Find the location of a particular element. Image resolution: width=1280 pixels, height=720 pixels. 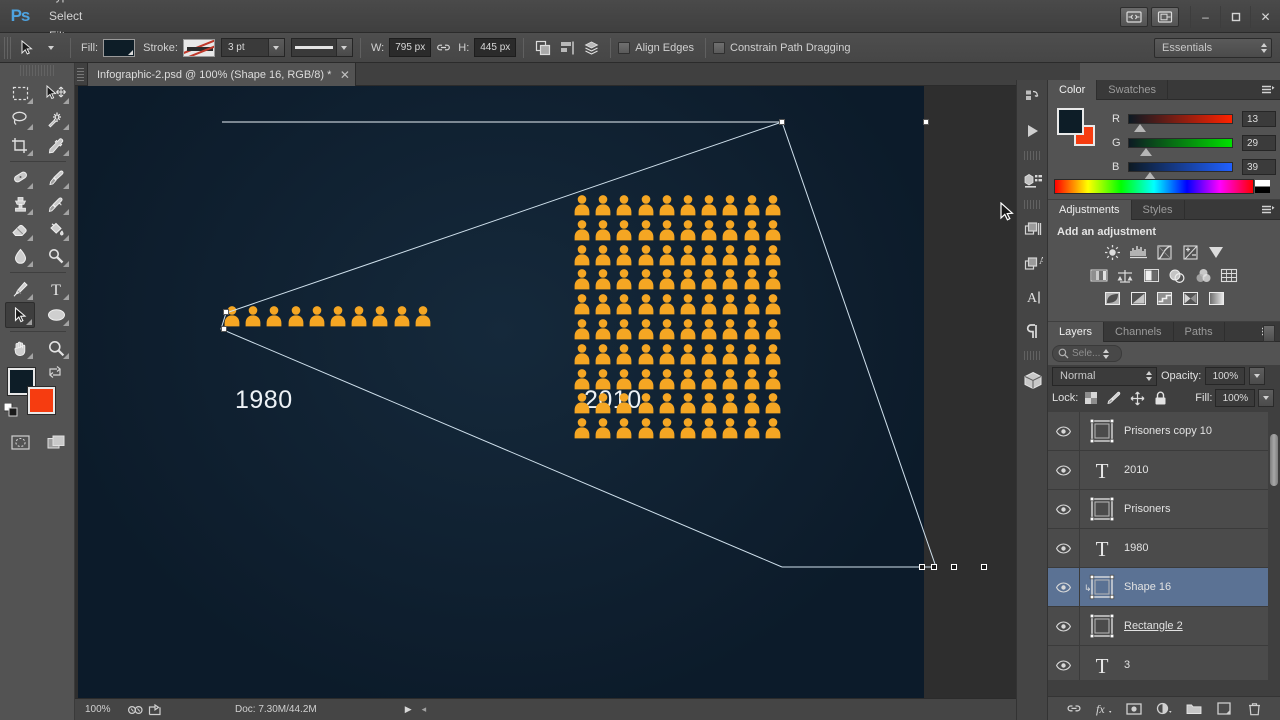

channel-slider-r is located at coordinates (1180, 123).